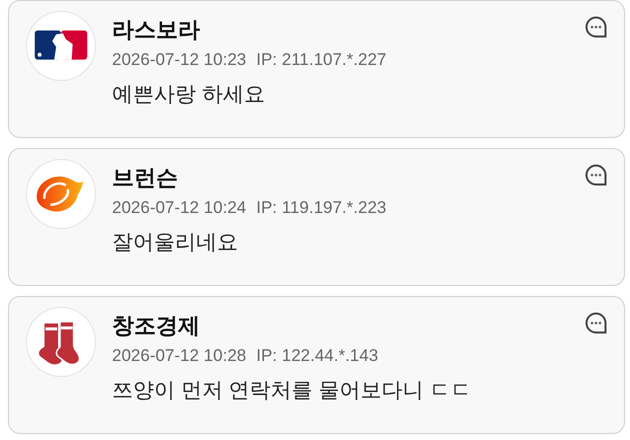 The image size is (630, 440). What do you see at coordinates (292, 391) in the screenshot?
I see `comment-text: 쯔양이 먼저 연락처를 물어보다니 ㄷㄷ` at bounding box center [292, 391].